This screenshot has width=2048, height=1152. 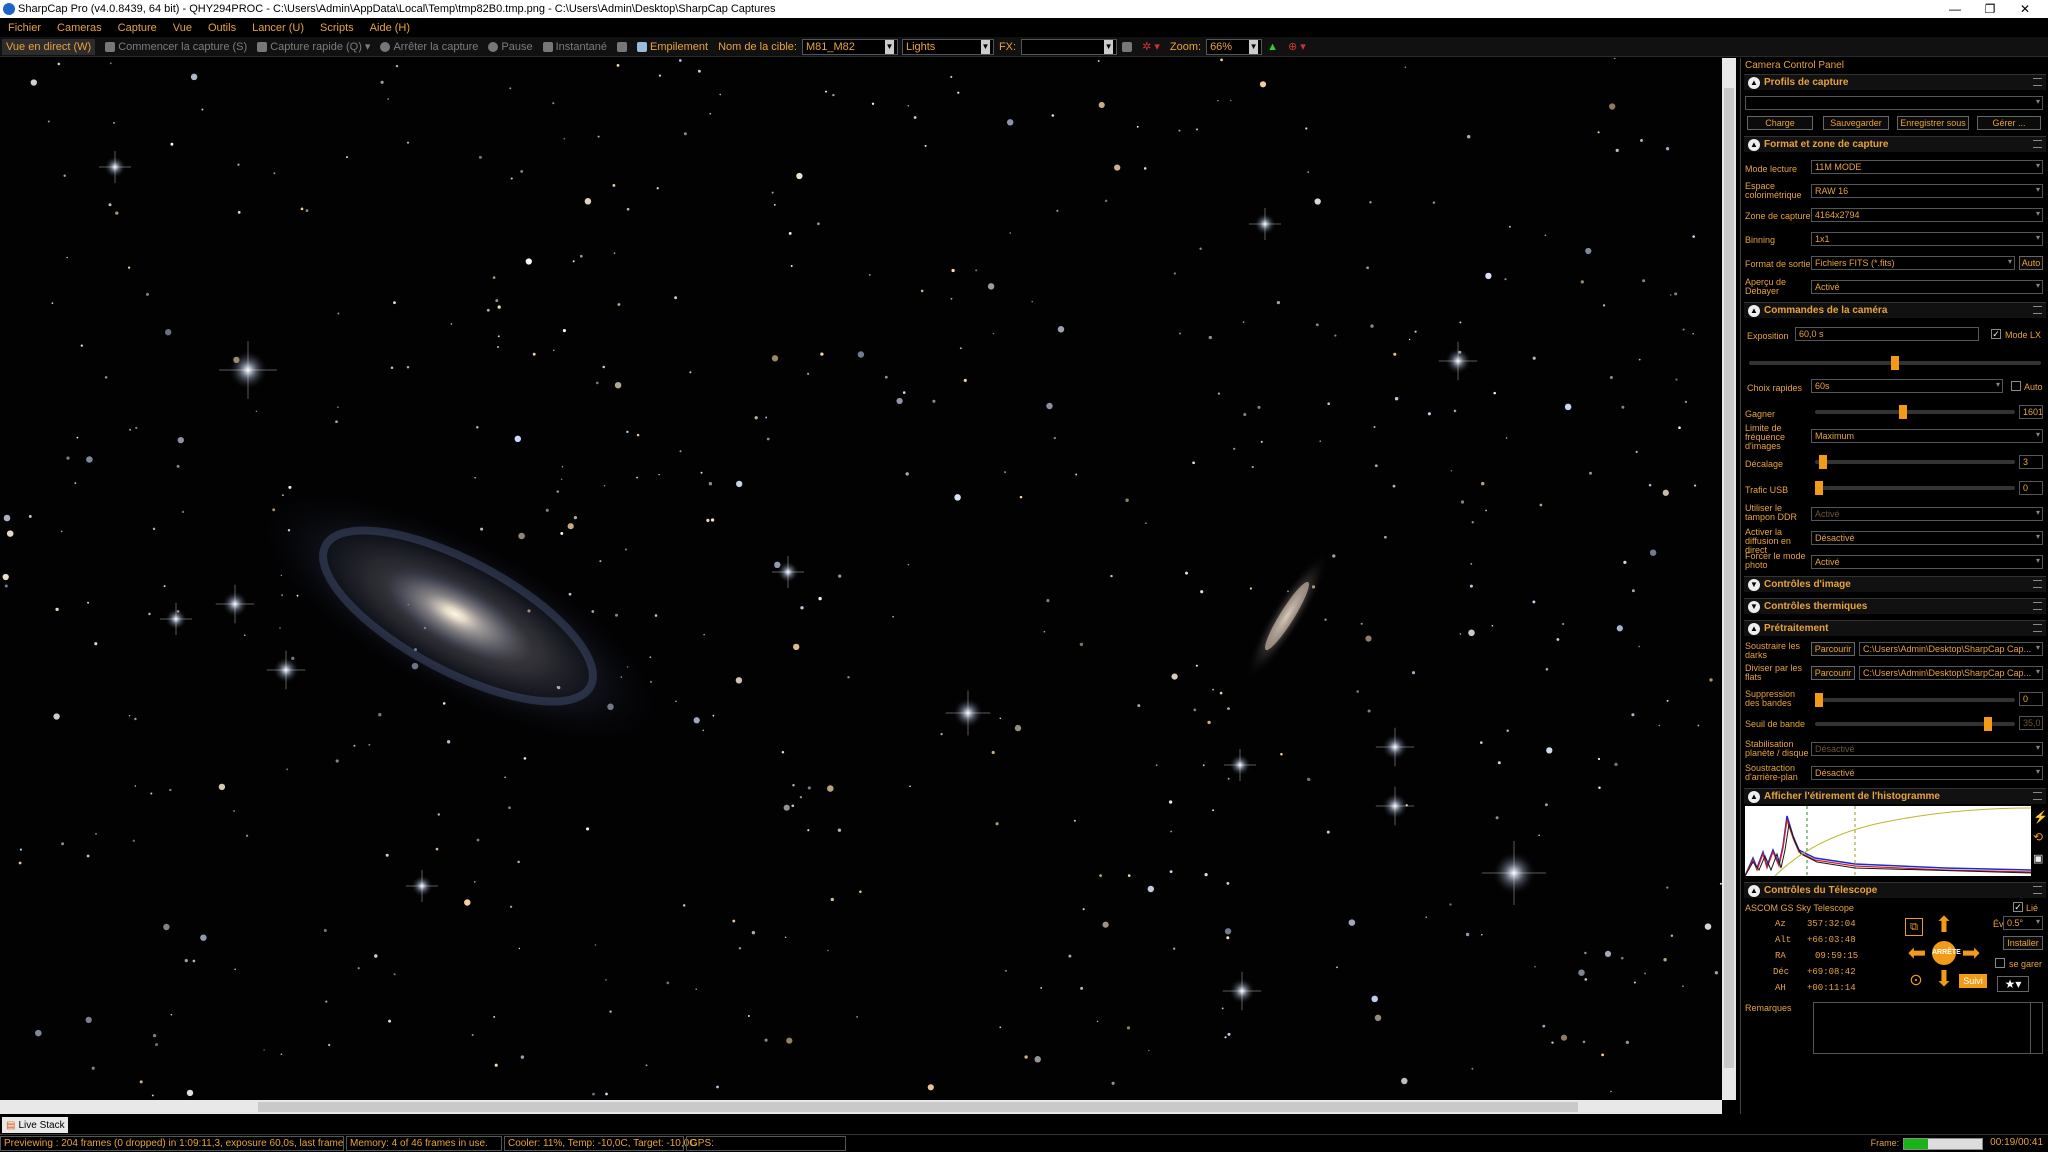 What do you see at coordinates (1895, 606) in the screenshot?
I see `section-thermal-controls: ▼ Contrôles thermiques` at bounding box center [1895, 606].